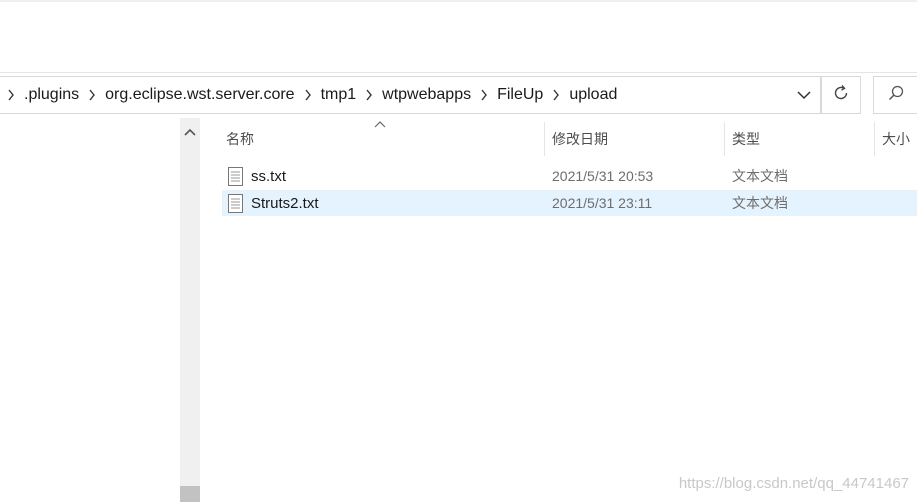 The height and width of the screenshot is (502, 917). What do you see at coordinates (804, 95) in the screenshot?
I see `chevron-down-icon` at bounding box center [804, 95].